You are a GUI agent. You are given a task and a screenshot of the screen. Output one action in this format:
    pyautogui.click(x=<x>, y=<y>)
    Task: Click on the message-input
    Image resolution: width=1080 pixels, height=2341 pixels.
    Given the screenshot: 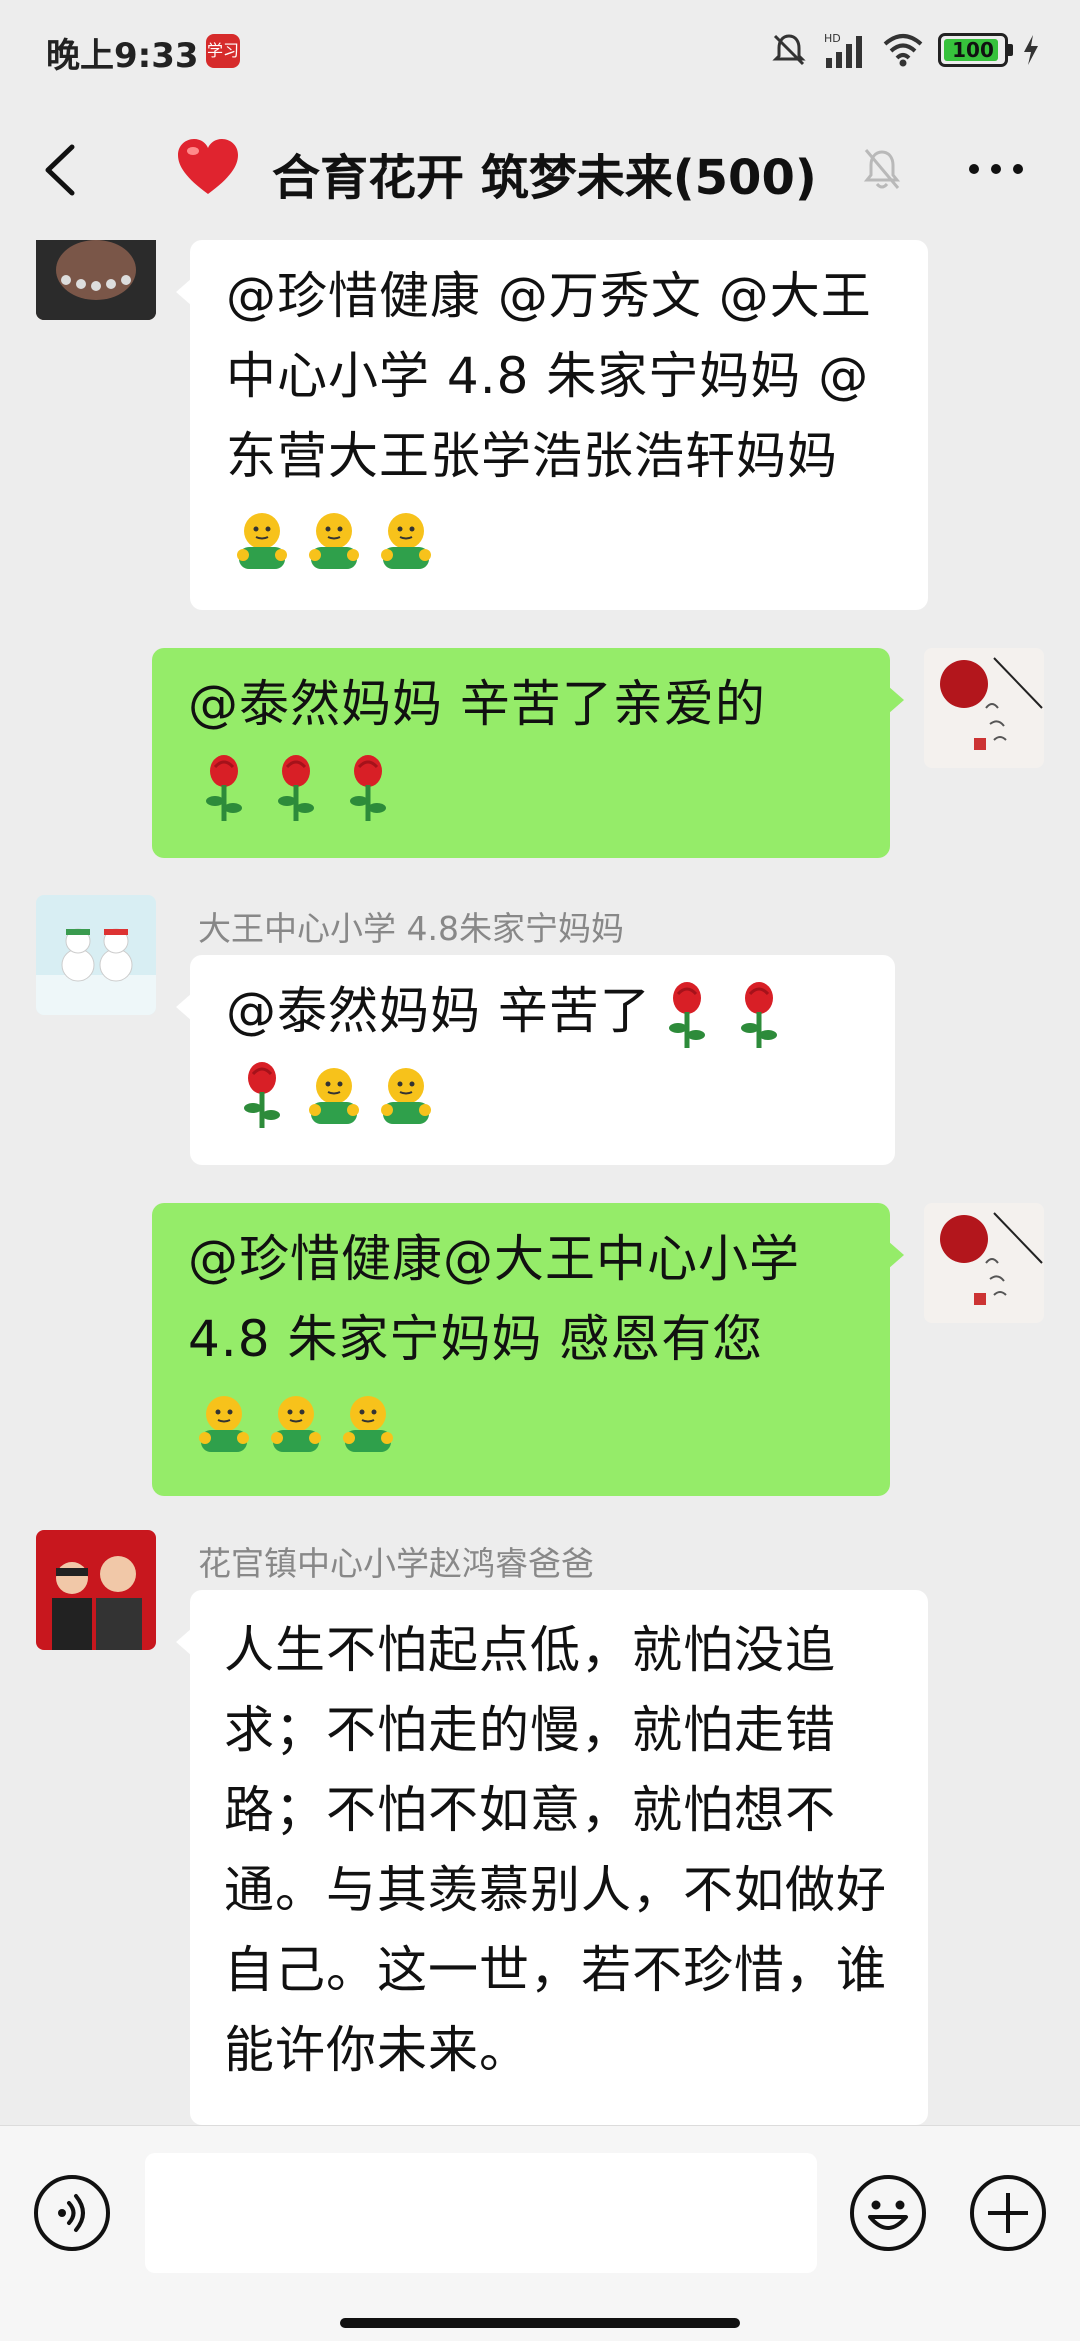 What is the action you would take?
    pyautogui.click(x=481, y=2213)
    